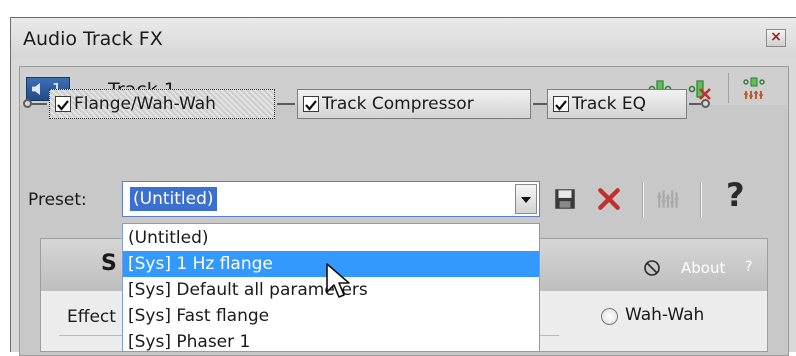 The image size is (796, 356). I want to click on mouse-cursor-icon, so click(338, 280).